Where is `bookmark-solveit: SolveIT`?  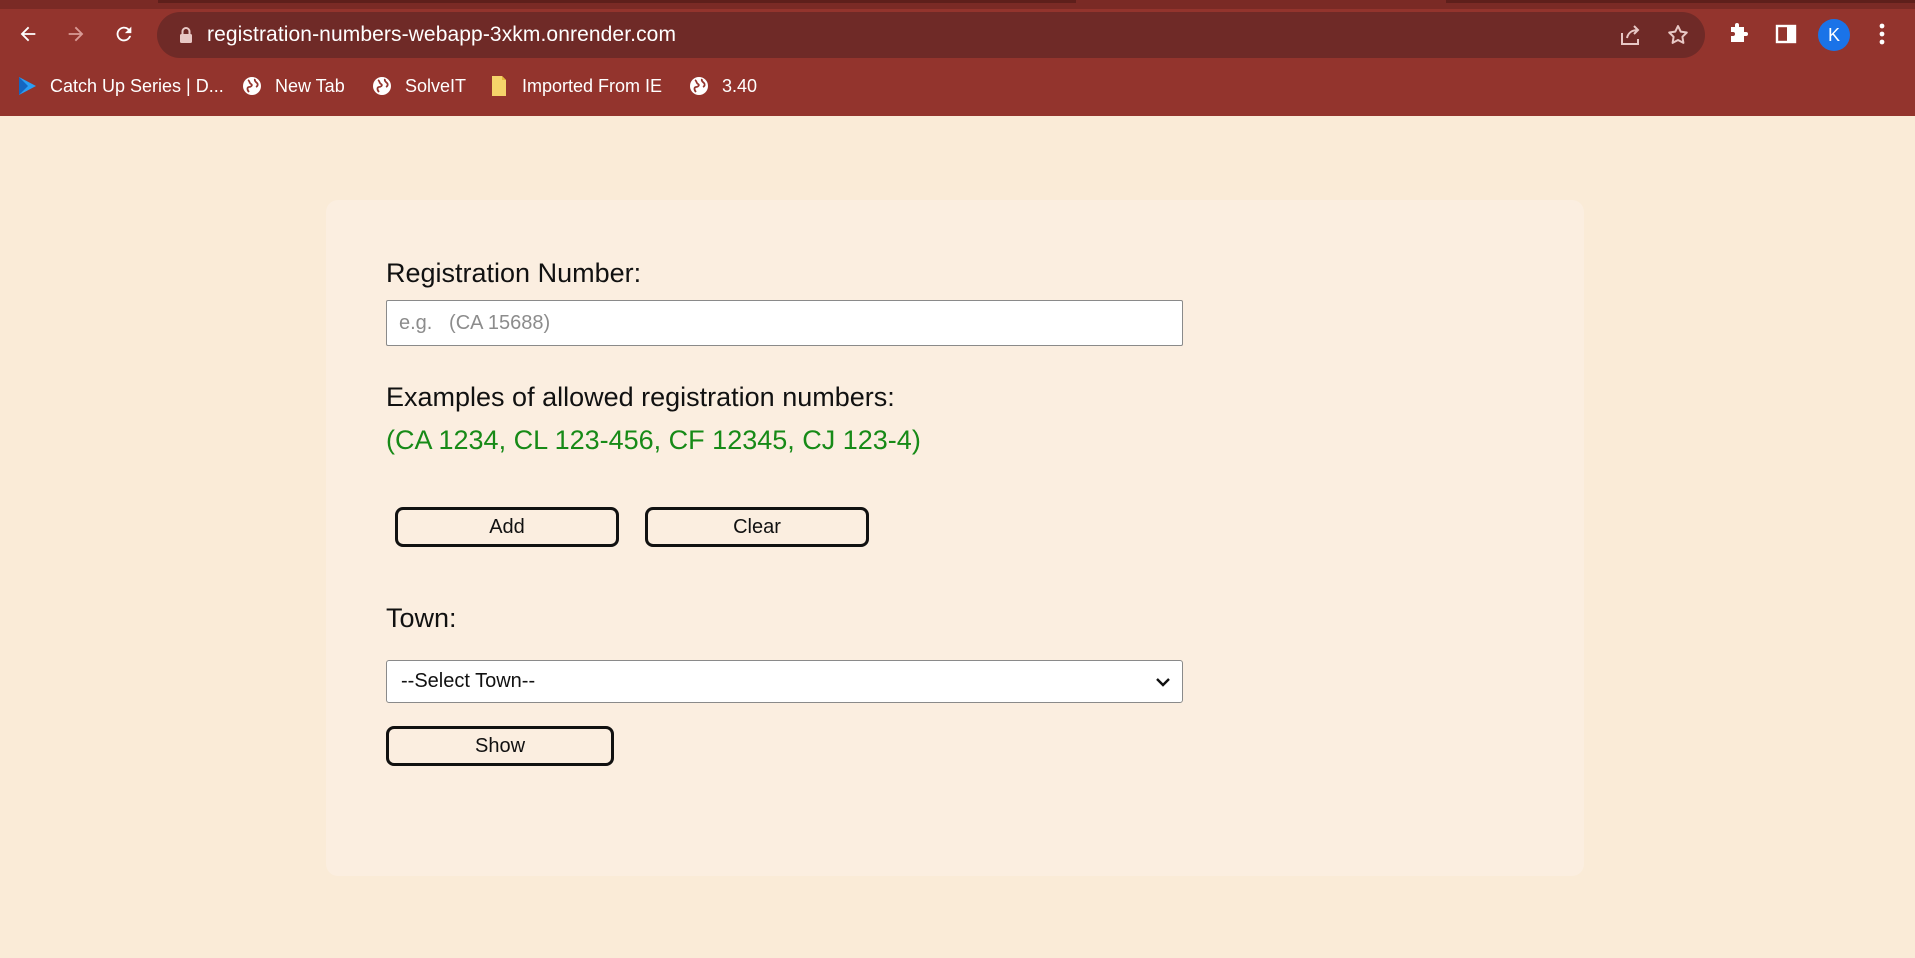 bookmark-solveit: SolveIT is located at coordinates (418, 86).